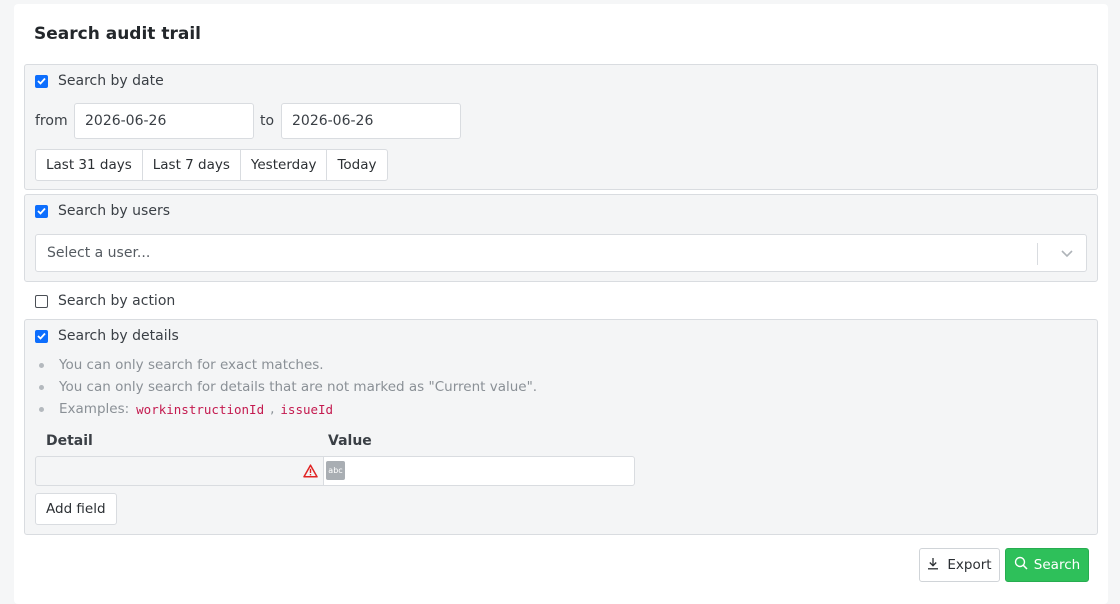  What do you see at coordinates (335, 470) in the screenshot?
I see `value-type-chip: abc` at bounding box center [335, 470].